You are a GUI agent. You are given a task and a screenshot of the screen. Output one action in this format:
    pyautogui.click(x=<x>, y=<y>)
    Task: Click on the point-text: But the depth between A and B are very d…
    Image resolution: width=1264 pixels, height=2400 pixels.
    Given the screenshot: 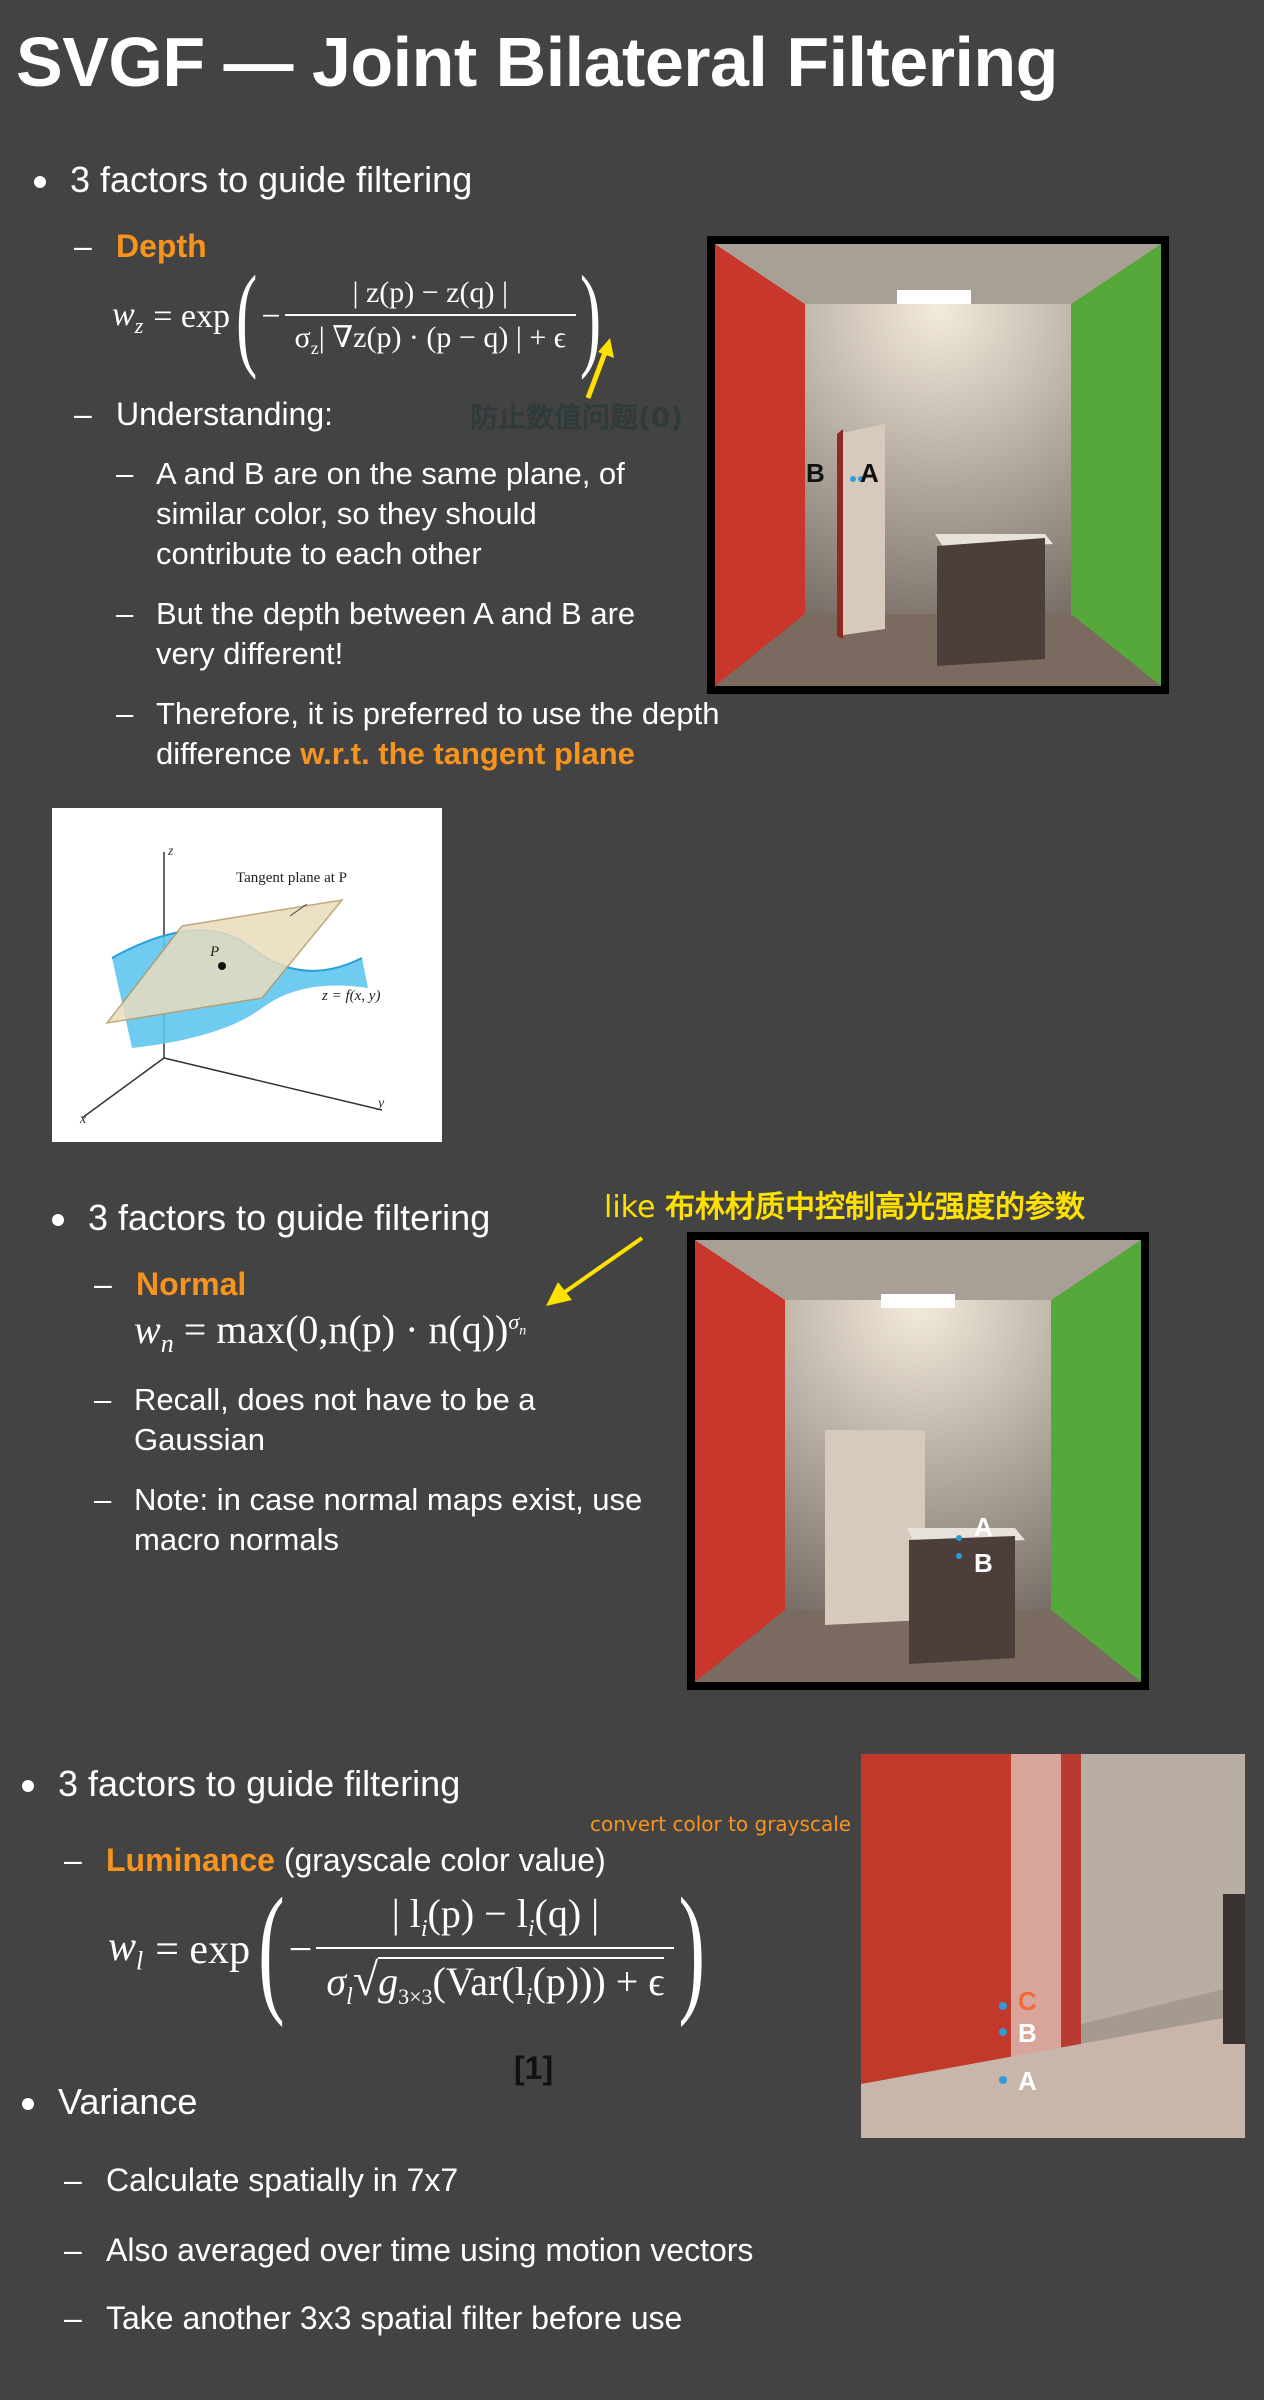 What is the action you would take?
    pyautogui.click(x=396, y=633)
    